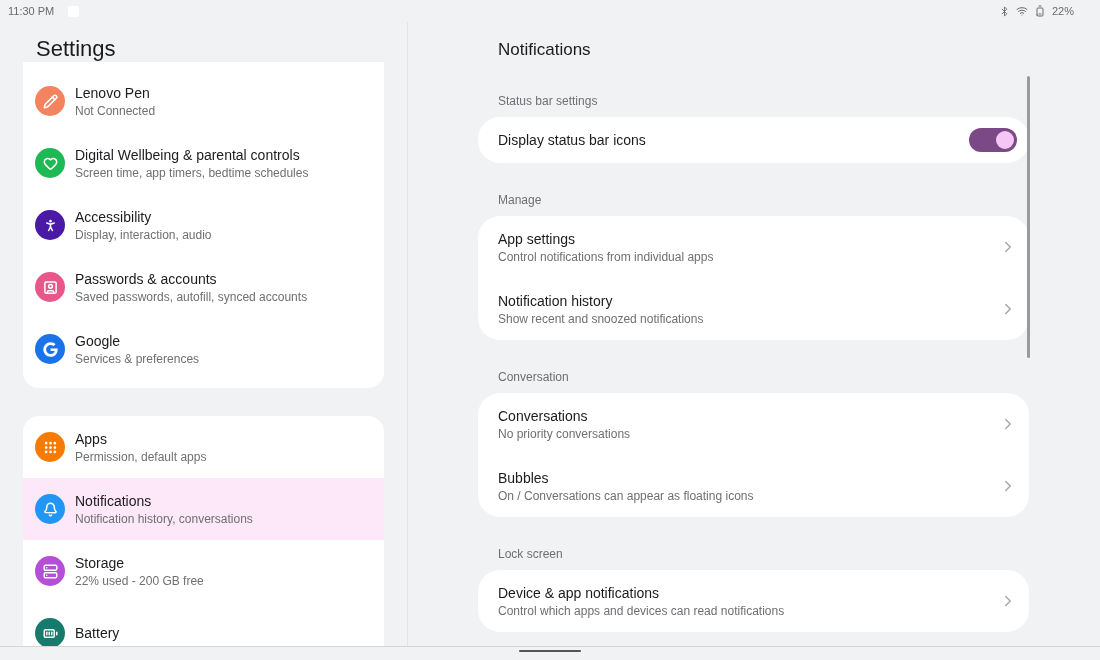 The height and width of the screenshot is (660, 1100). Describe the element at coordinates (203, 101) in the screenshot. I see `settings-item: Lenovo Pen Not Connected` at that location.